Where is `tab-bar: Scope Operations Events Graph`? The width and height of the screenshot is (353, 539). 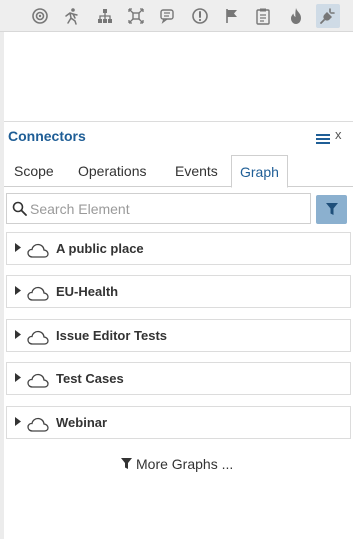
tab-bar: Scope Operations Events Graph is located at coordinates (178, 171).